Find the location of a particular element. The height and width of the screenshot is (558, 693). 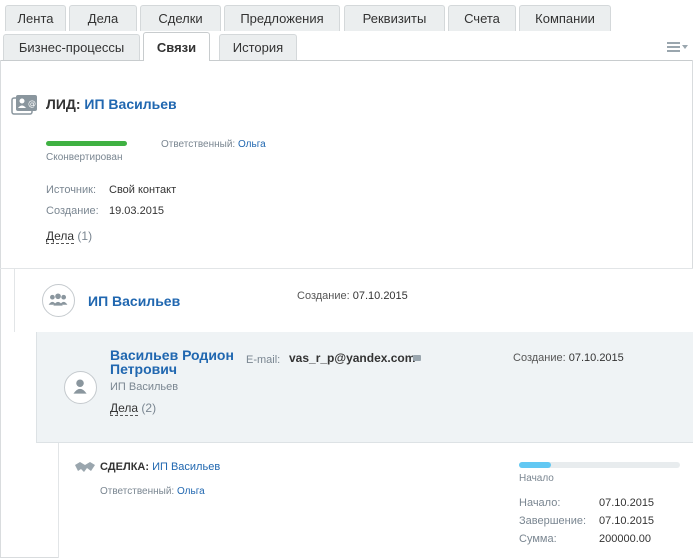

tab-links: Связи is located at coordinates (176, 46).